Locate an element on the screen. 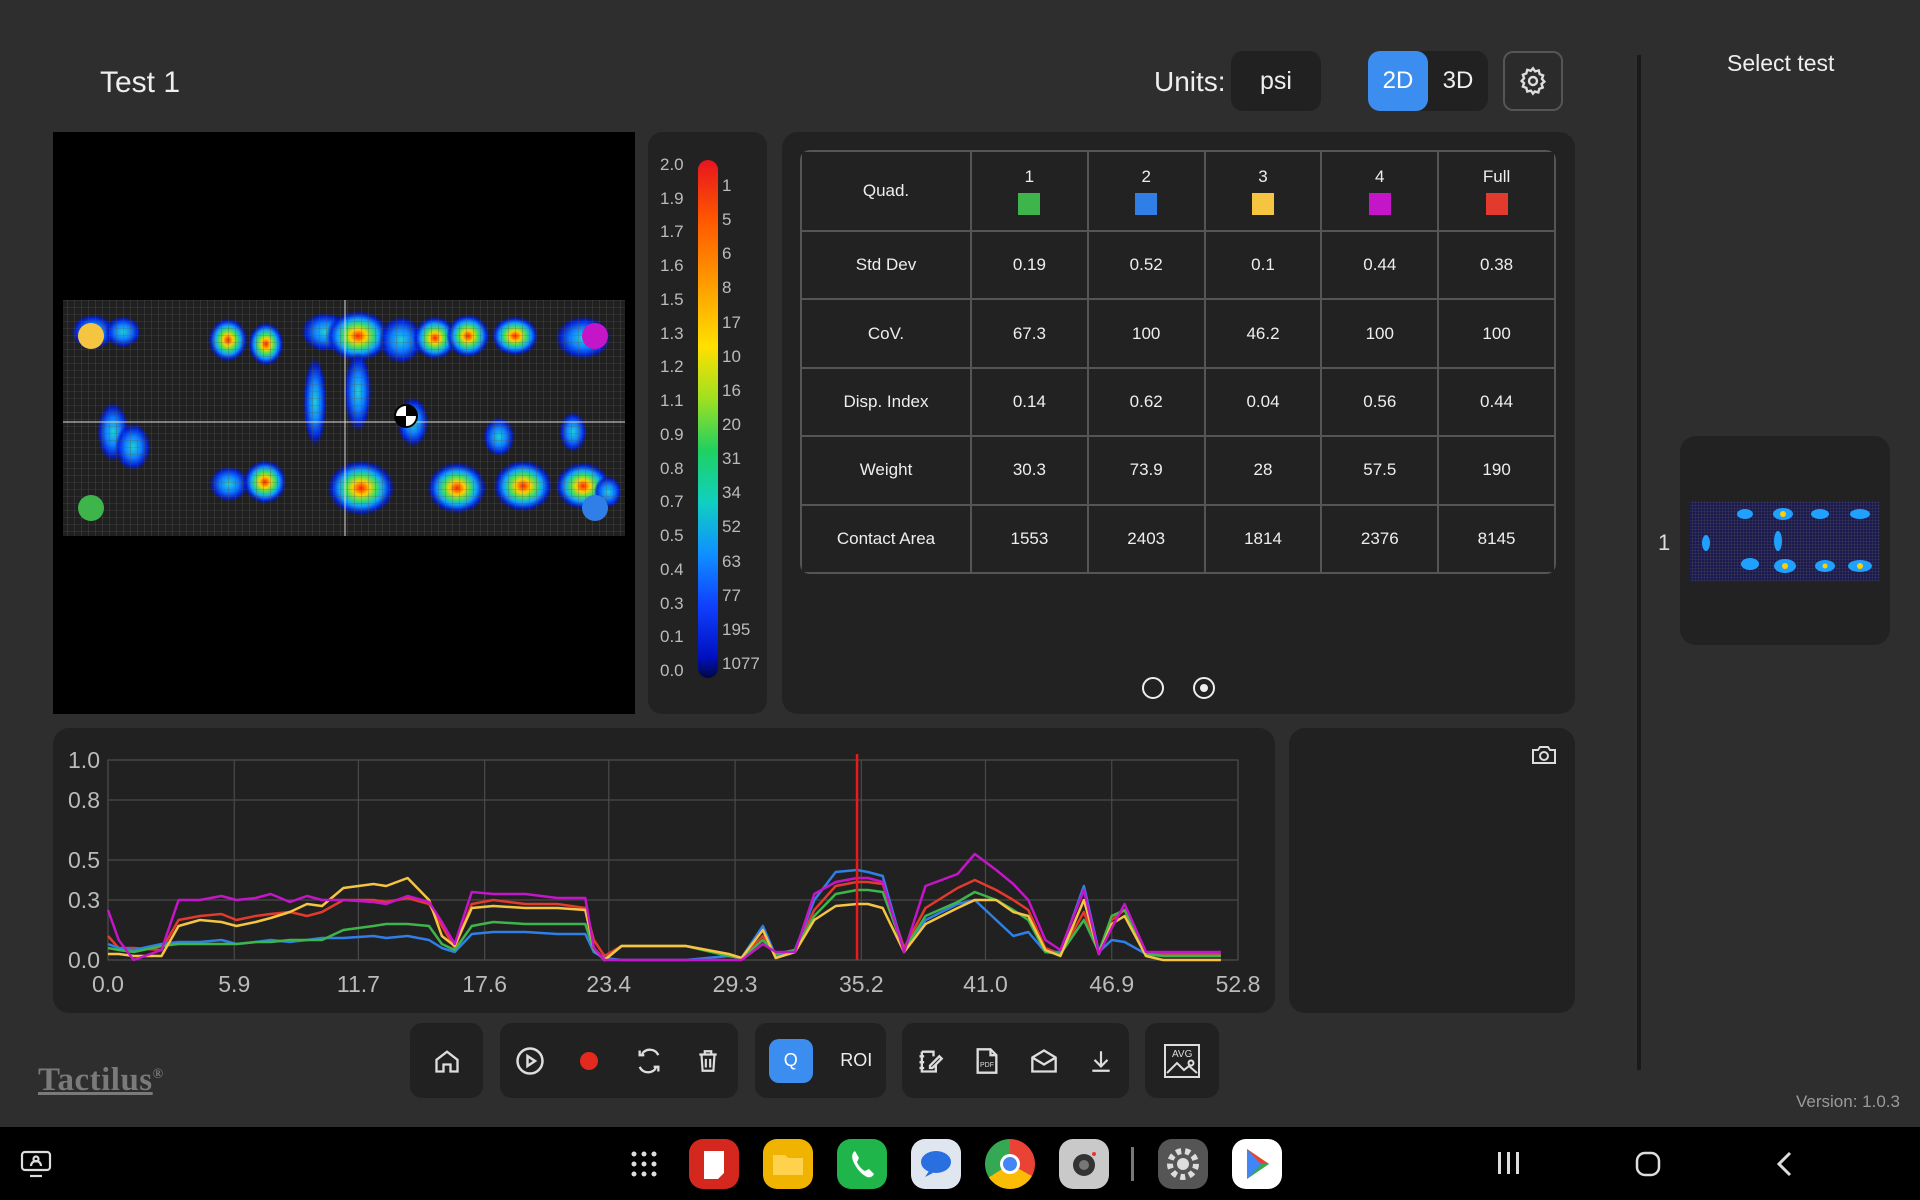  series-line is located at coordinates (664, 919).